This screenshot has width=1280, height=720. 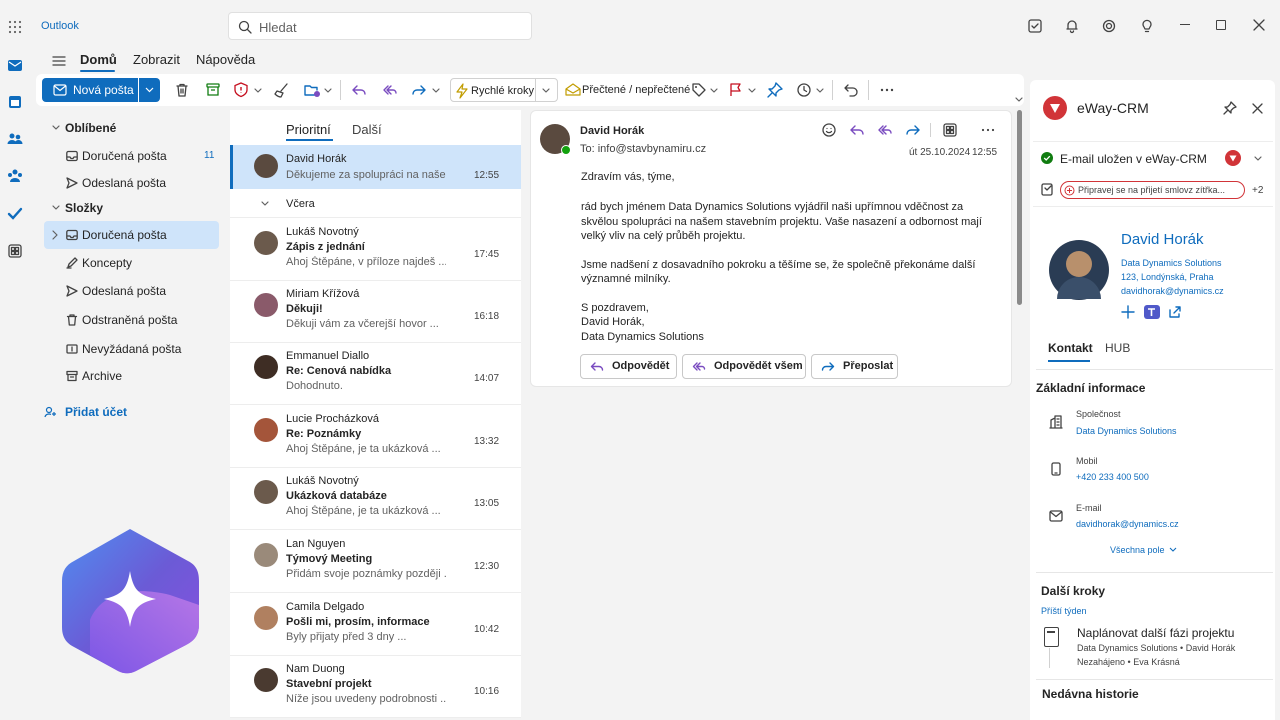 What do you see at coordinates (804, 90) in the screenshot?
I see `snooze-icon` at bounding box center [804, 90].